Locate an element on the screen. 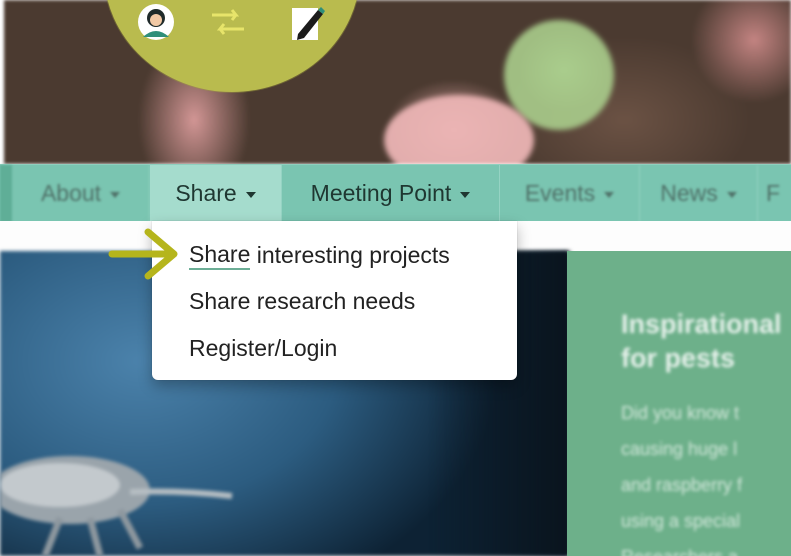 This screenshot has height=556, width=791. nav-item-meeting-point: Meeting Point is located at coordinates (391, 193).